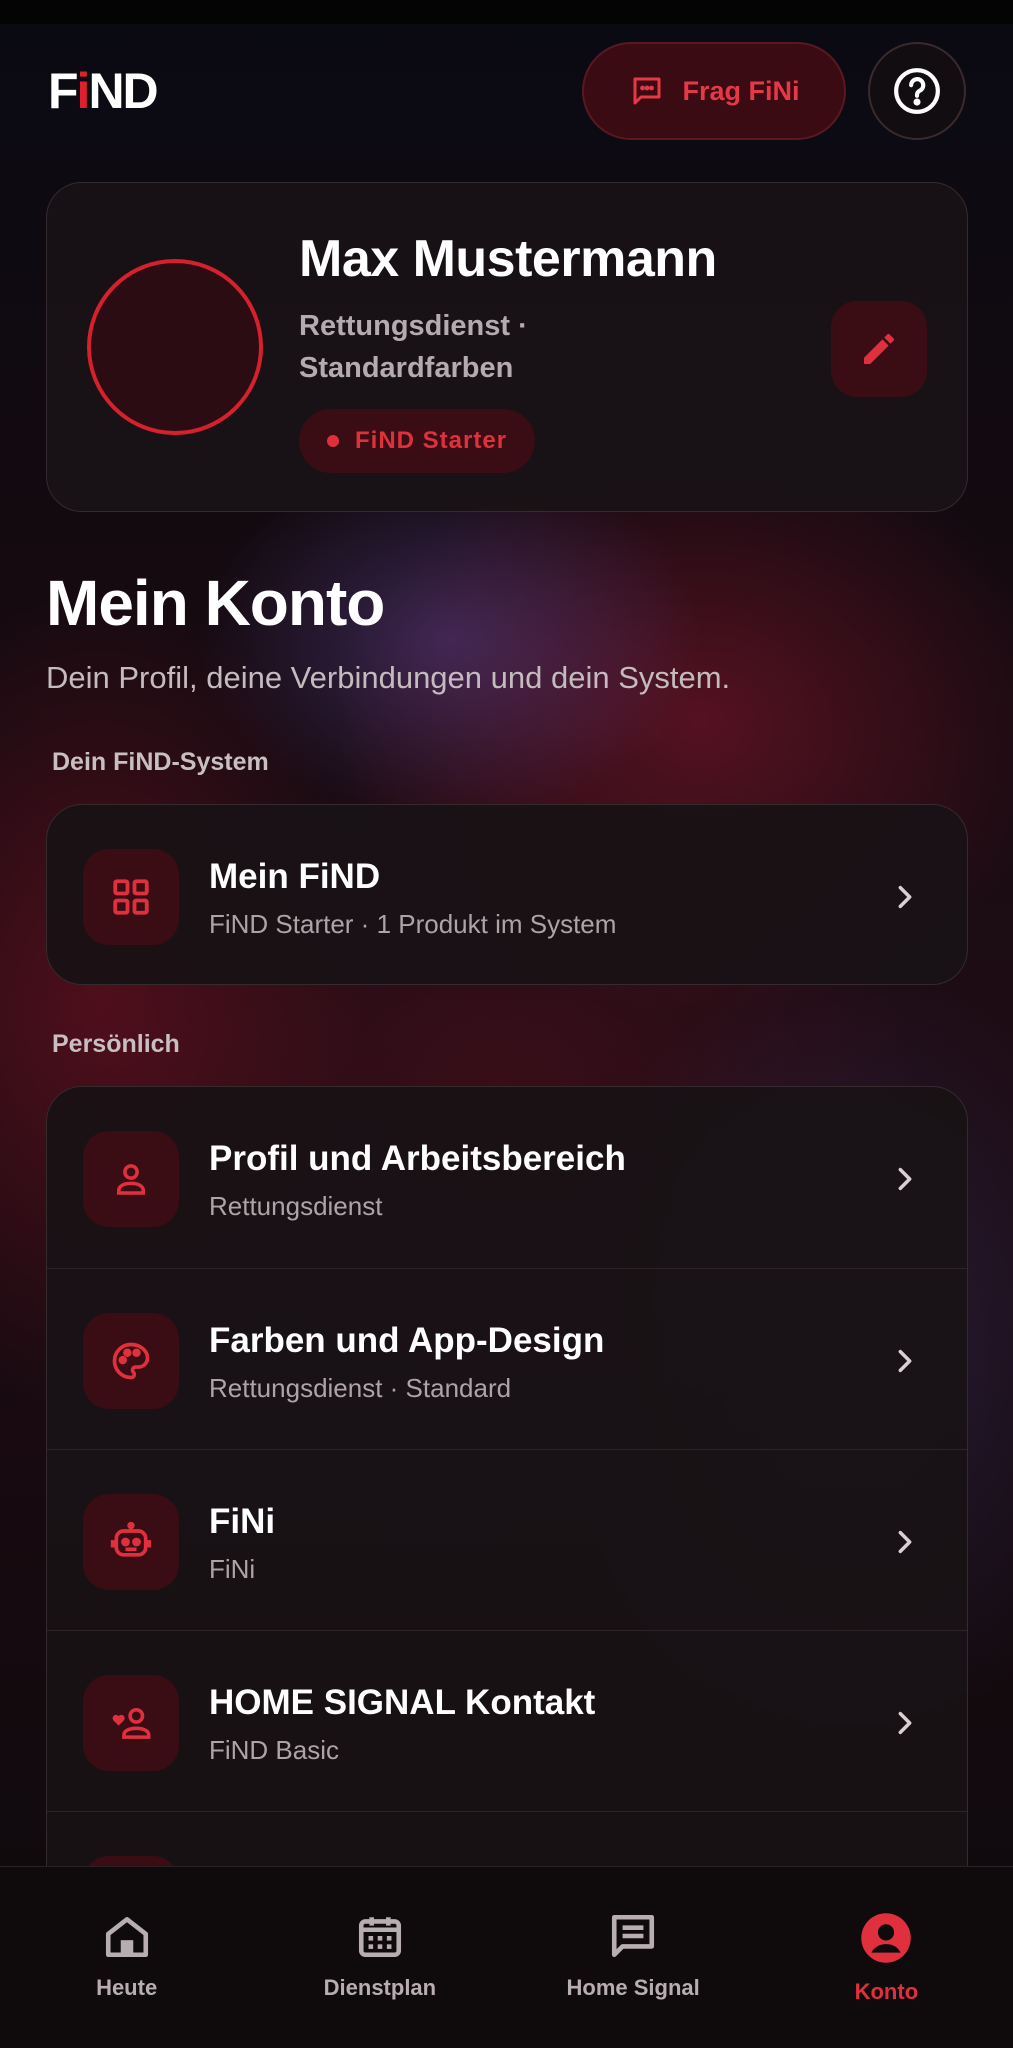  I want to click on list-item-home-signal: HOME SIGNAL Kontakt FiND Basic, so click(507, 1720).